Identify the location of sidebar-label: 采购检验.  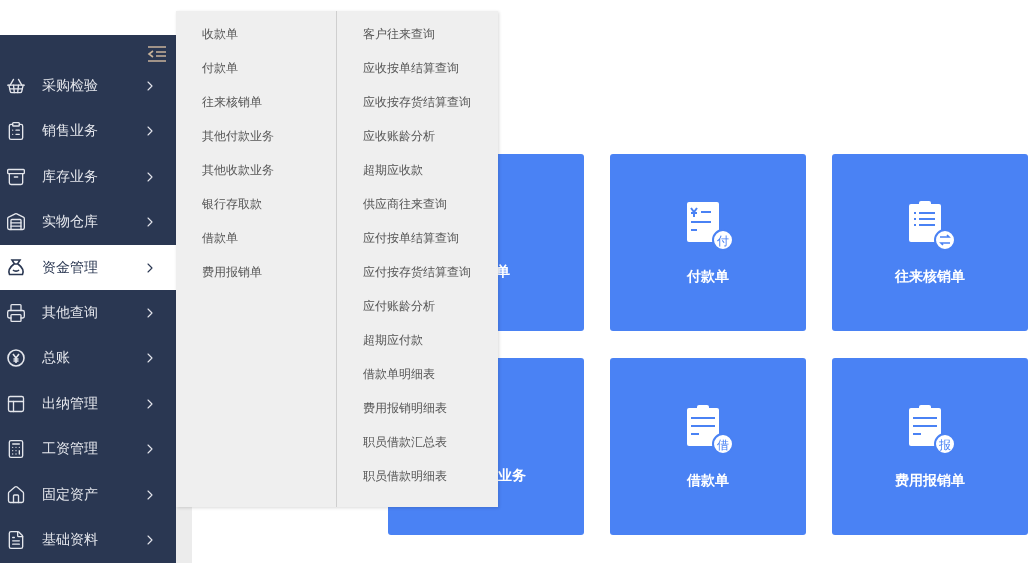
(70, 85).